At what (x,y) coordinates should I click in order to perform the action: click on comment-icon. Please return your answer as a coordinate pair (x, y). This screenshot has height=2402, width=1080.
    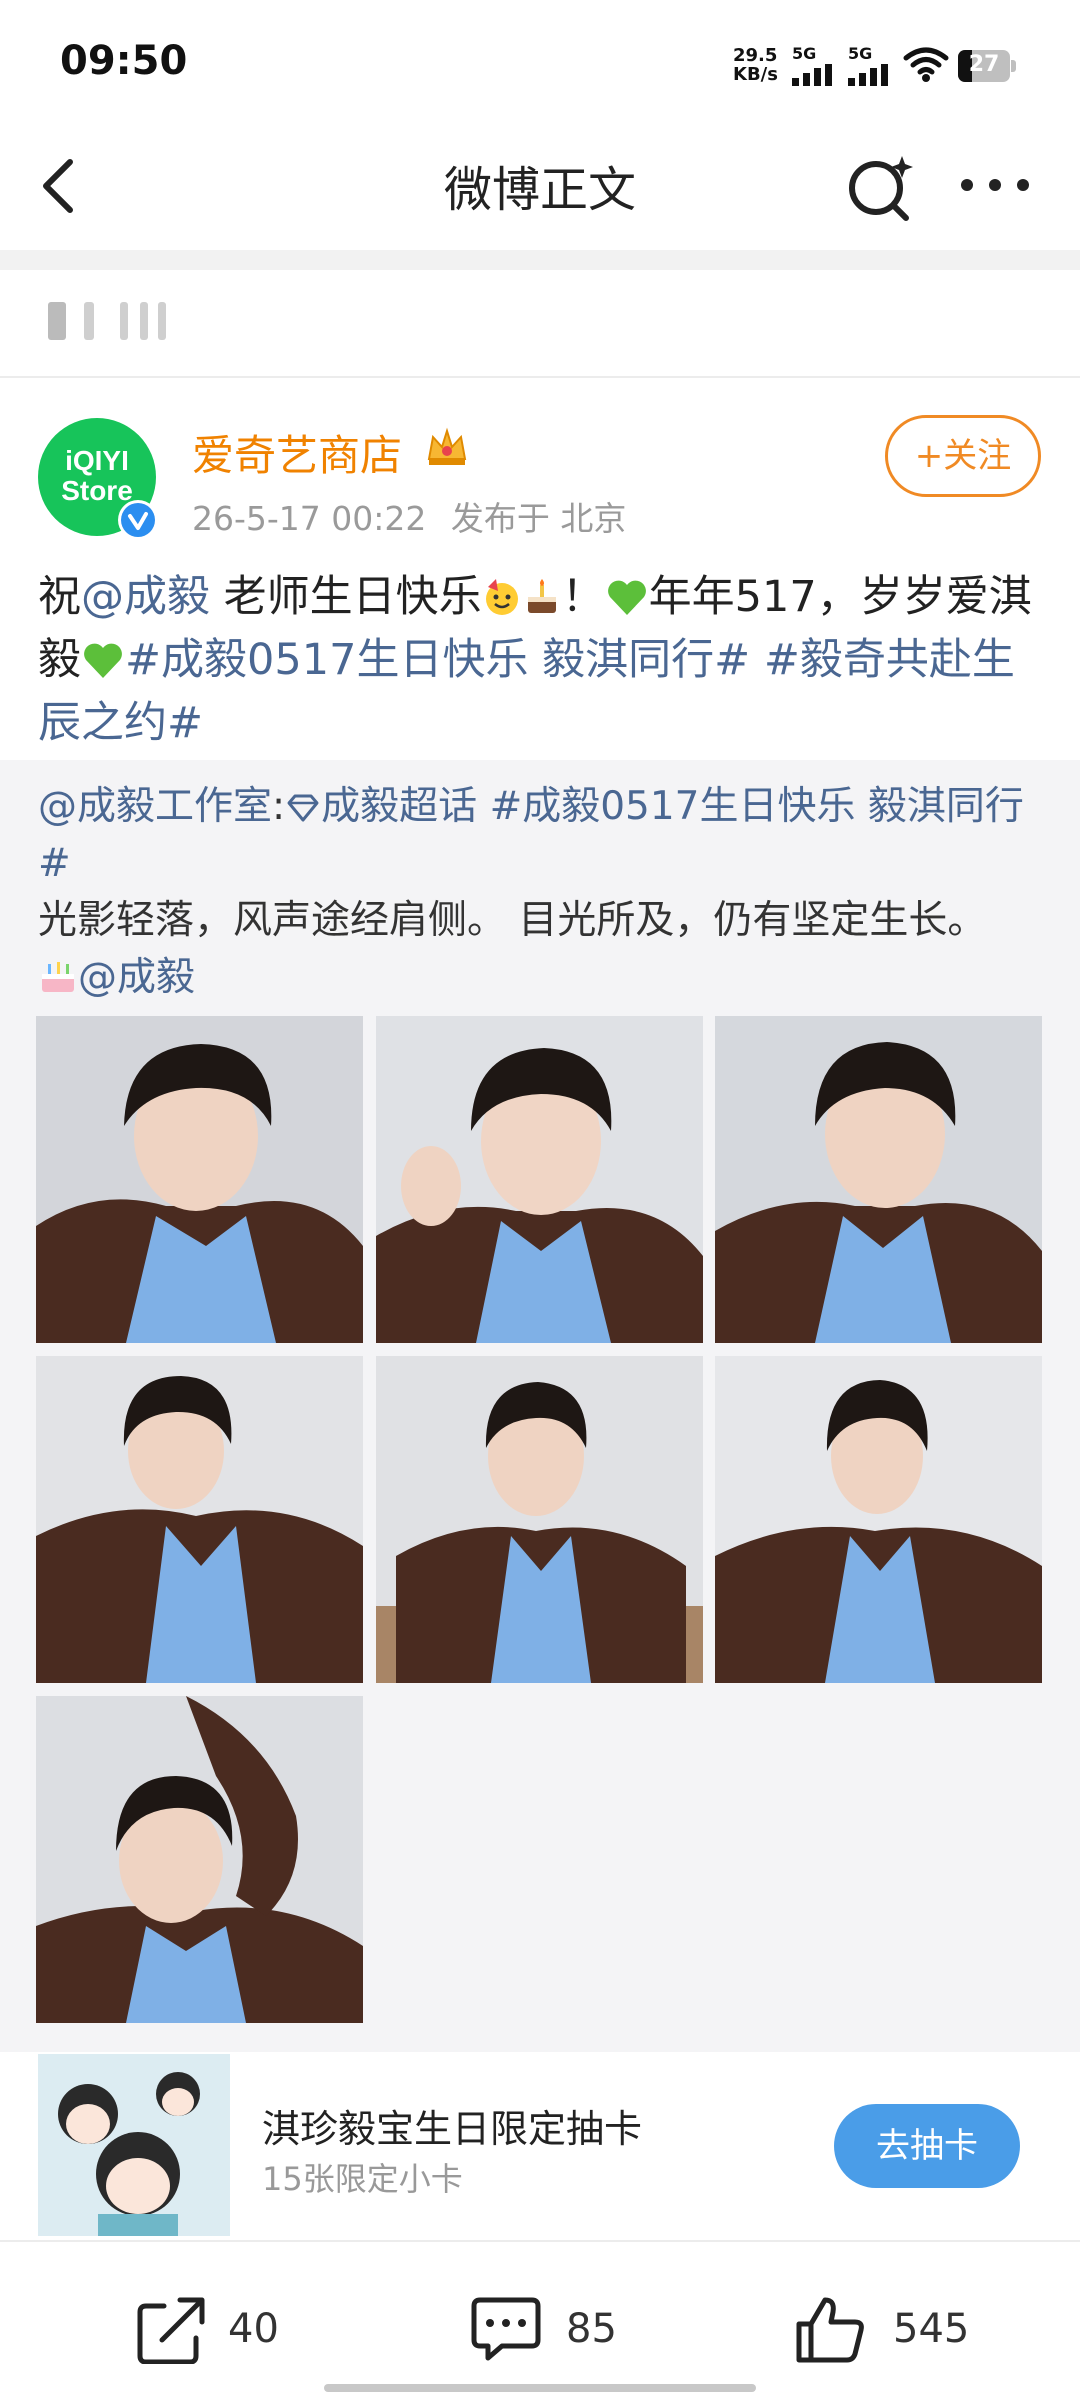
    Looking at the image, I should click on (506, 2329).